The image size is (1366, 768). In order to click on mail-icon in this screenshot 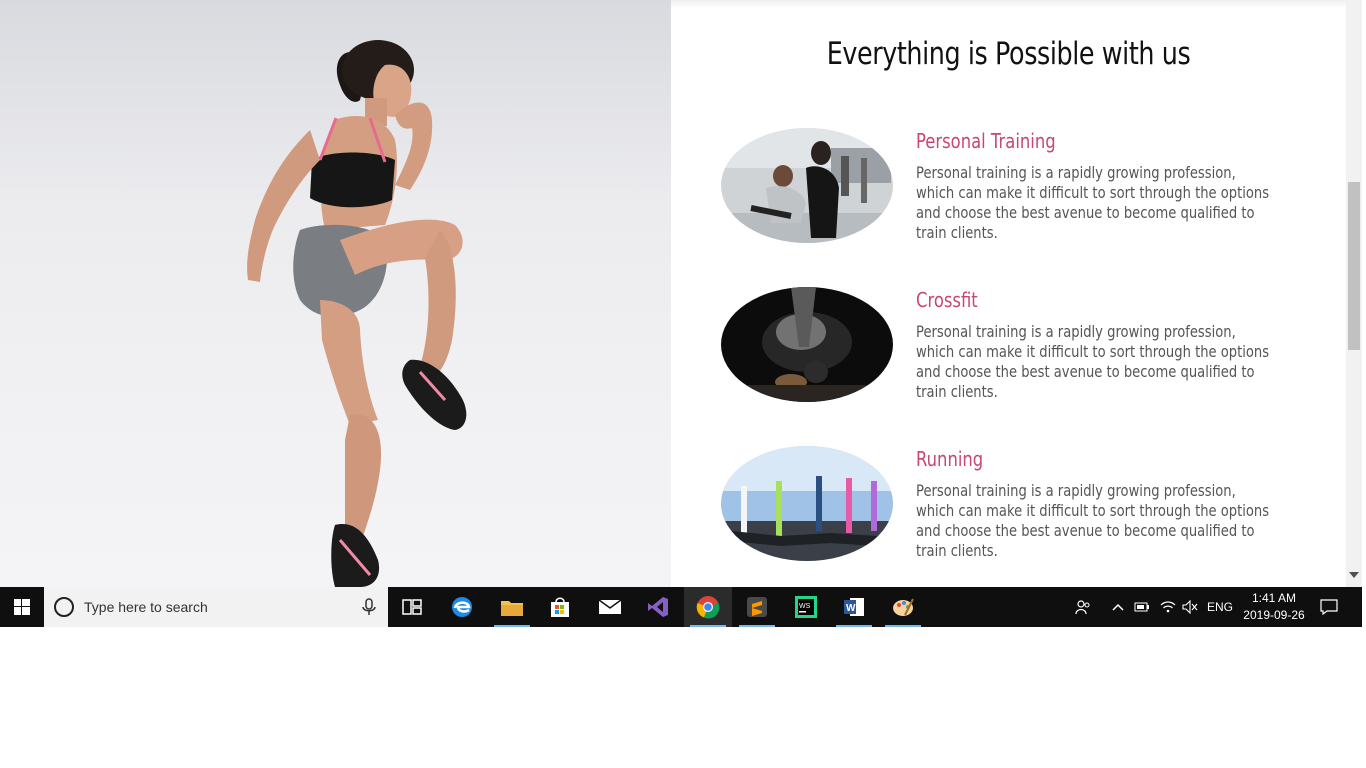, I will do `click(610, 607)`.